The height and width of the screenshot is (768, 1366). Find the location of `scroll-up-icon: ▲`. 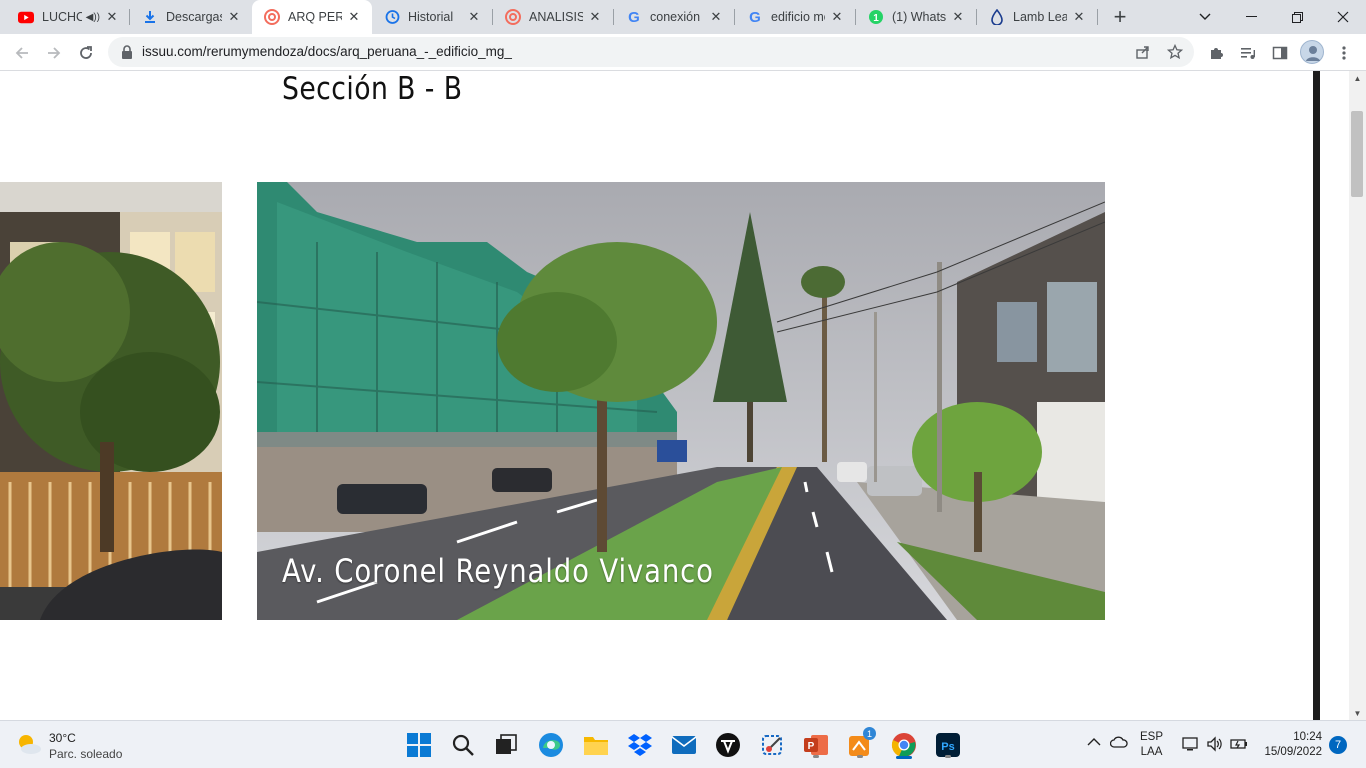

scroll-up-icon: ▲ is located at coordinates (1357, 78).